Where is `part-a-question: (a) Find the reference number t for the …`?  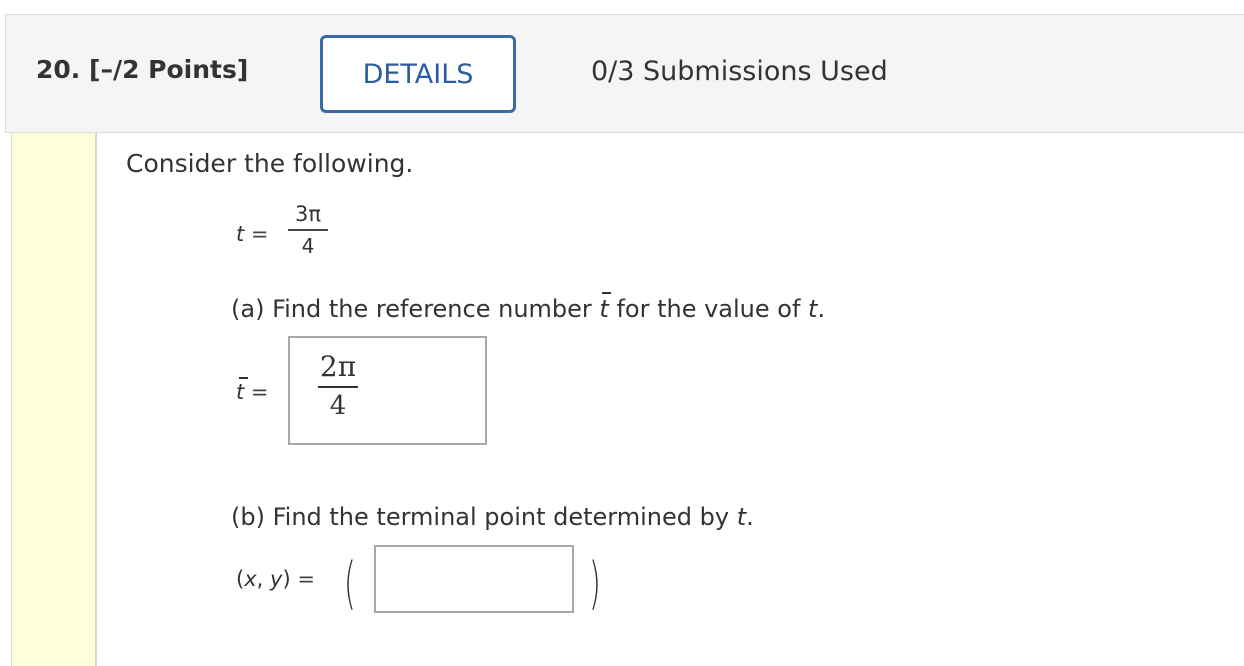
part-a-question: (a) Find the reference number t for the … is located at coordinates (528, 307).